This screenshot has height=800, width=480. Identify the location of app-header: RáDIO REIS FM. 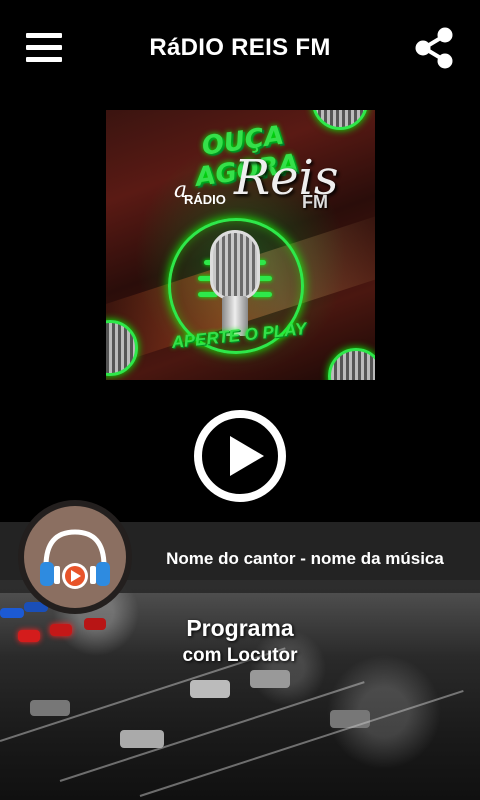
(240, 50).